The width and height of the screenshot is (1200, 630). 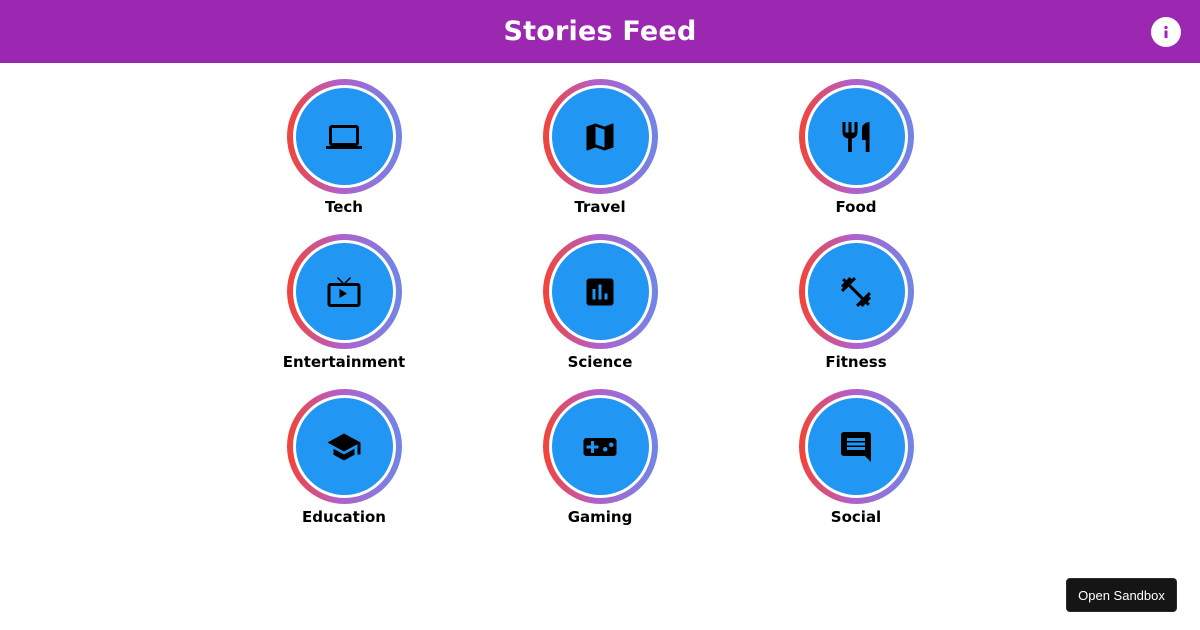 I want to click on info-icon, so click(x=1166, y=31).